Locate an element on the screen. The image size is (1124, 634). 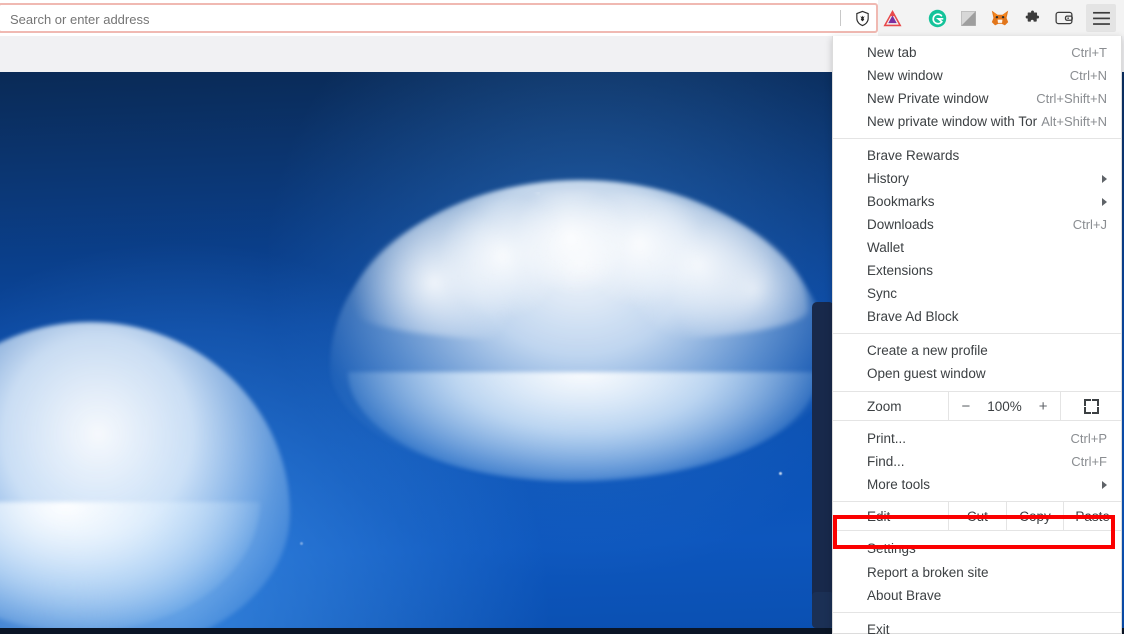
menu-item-new-private-window: New Private window Ctrl+Shift+N is located at coordinates (977, 98).